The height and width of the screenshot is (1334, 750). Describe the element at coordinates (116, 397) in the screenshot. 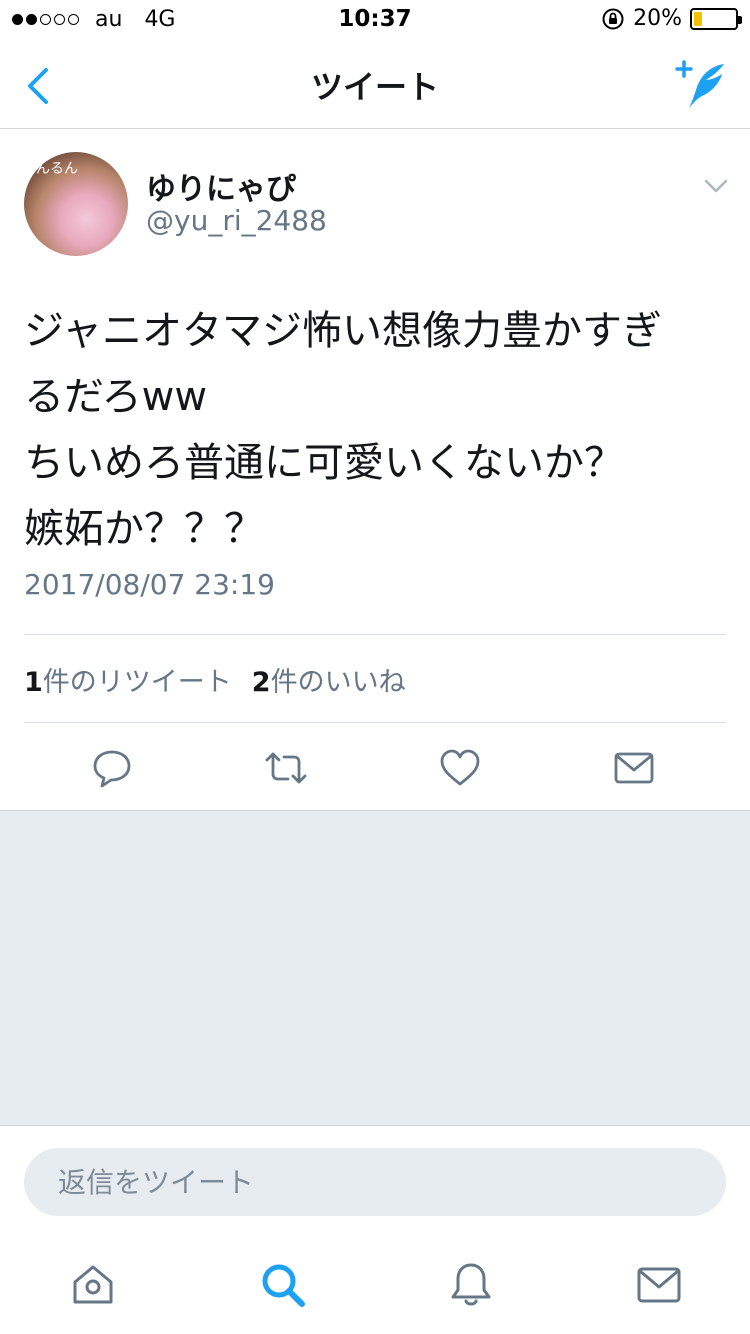

I see `tweet-line: るだろww` at that location.